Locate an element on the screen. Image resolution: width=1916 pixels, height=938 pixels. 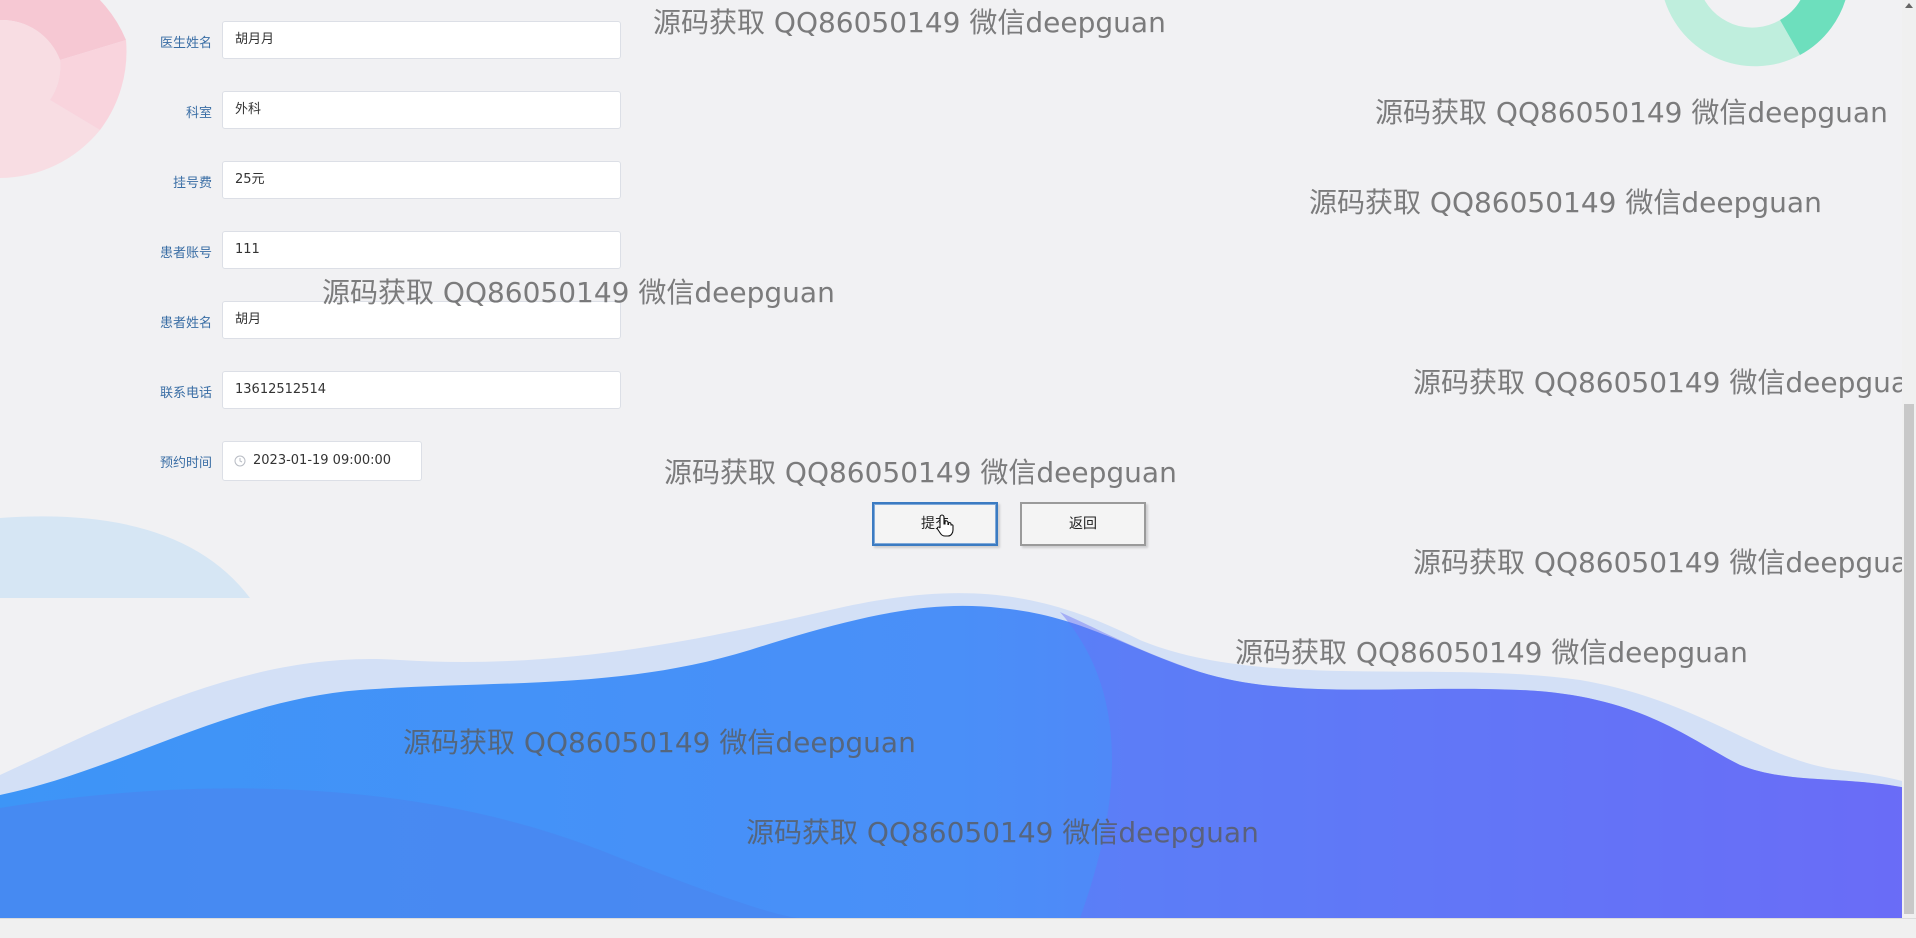
back-button: 返回 is located at coordinates (1083, 524).